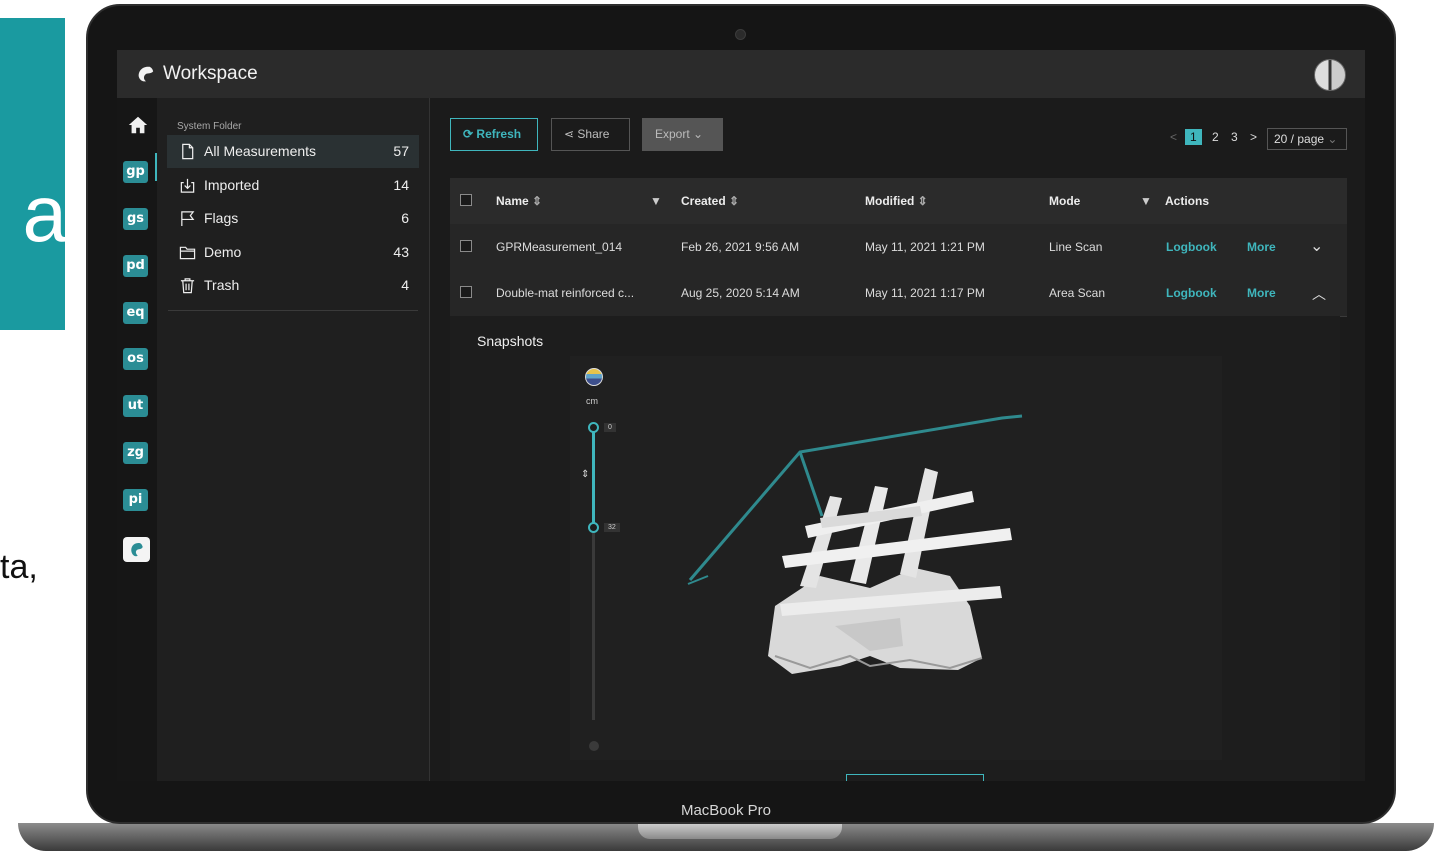 This screenshot has width=1452, height=859. I want to click on folder-divider, so click(293, 310).